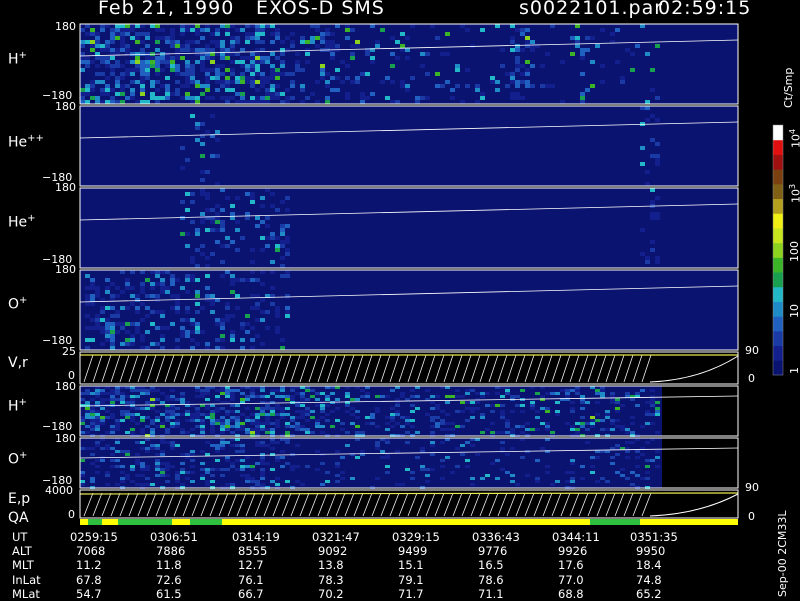 Image resolution: width=800 pixels, height=601 pixels. What do you see at coordinates (333, 551) in the screenshot?
I see `orbit-cell: 9092` at bounding box center [333, 551].